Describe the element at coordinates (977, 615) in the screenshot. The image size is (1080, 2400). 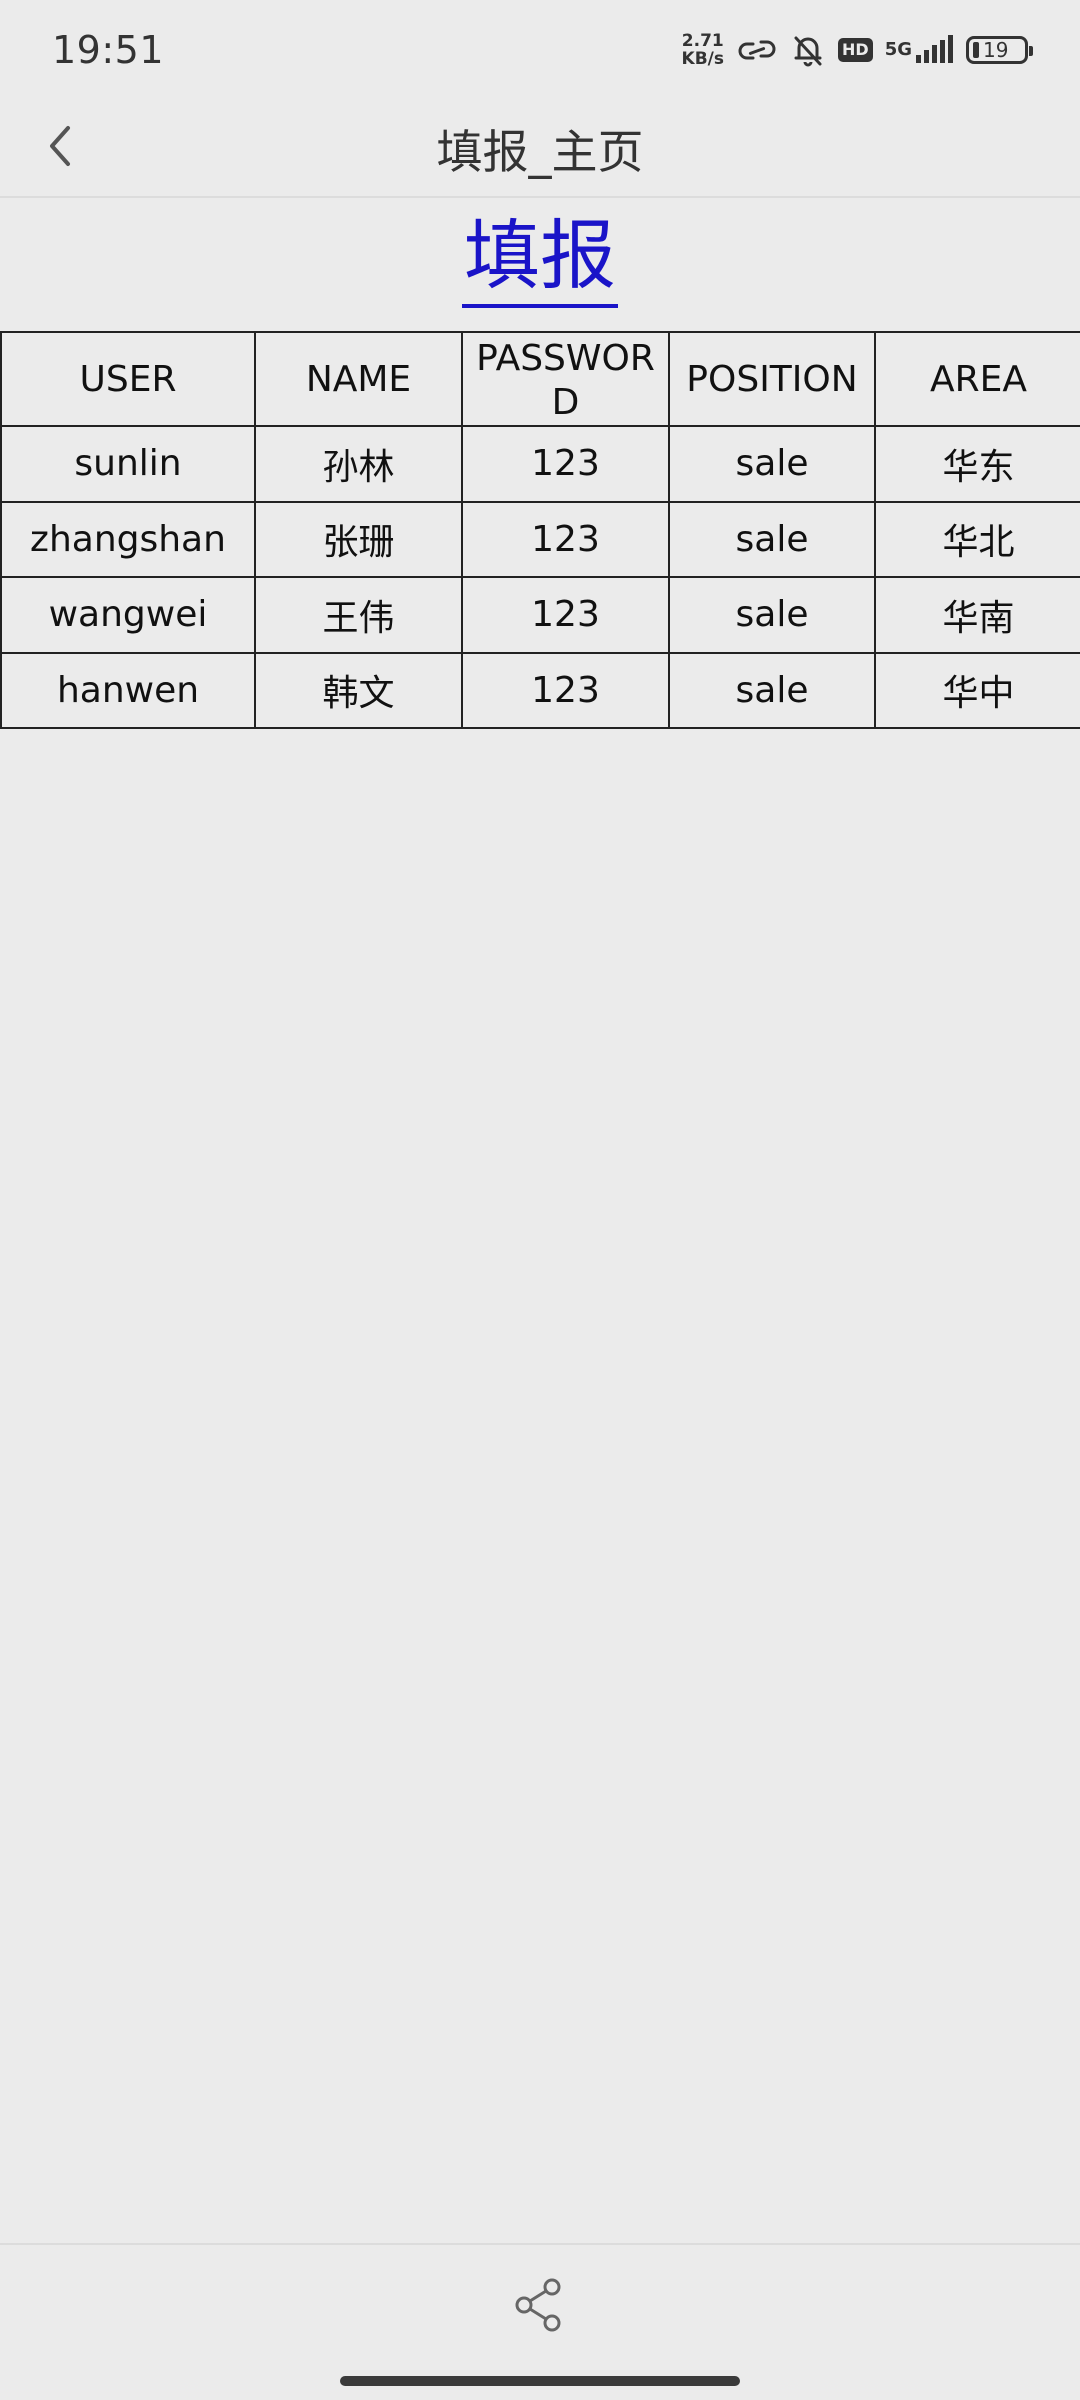
I see `cell-area: 华南` at that location.